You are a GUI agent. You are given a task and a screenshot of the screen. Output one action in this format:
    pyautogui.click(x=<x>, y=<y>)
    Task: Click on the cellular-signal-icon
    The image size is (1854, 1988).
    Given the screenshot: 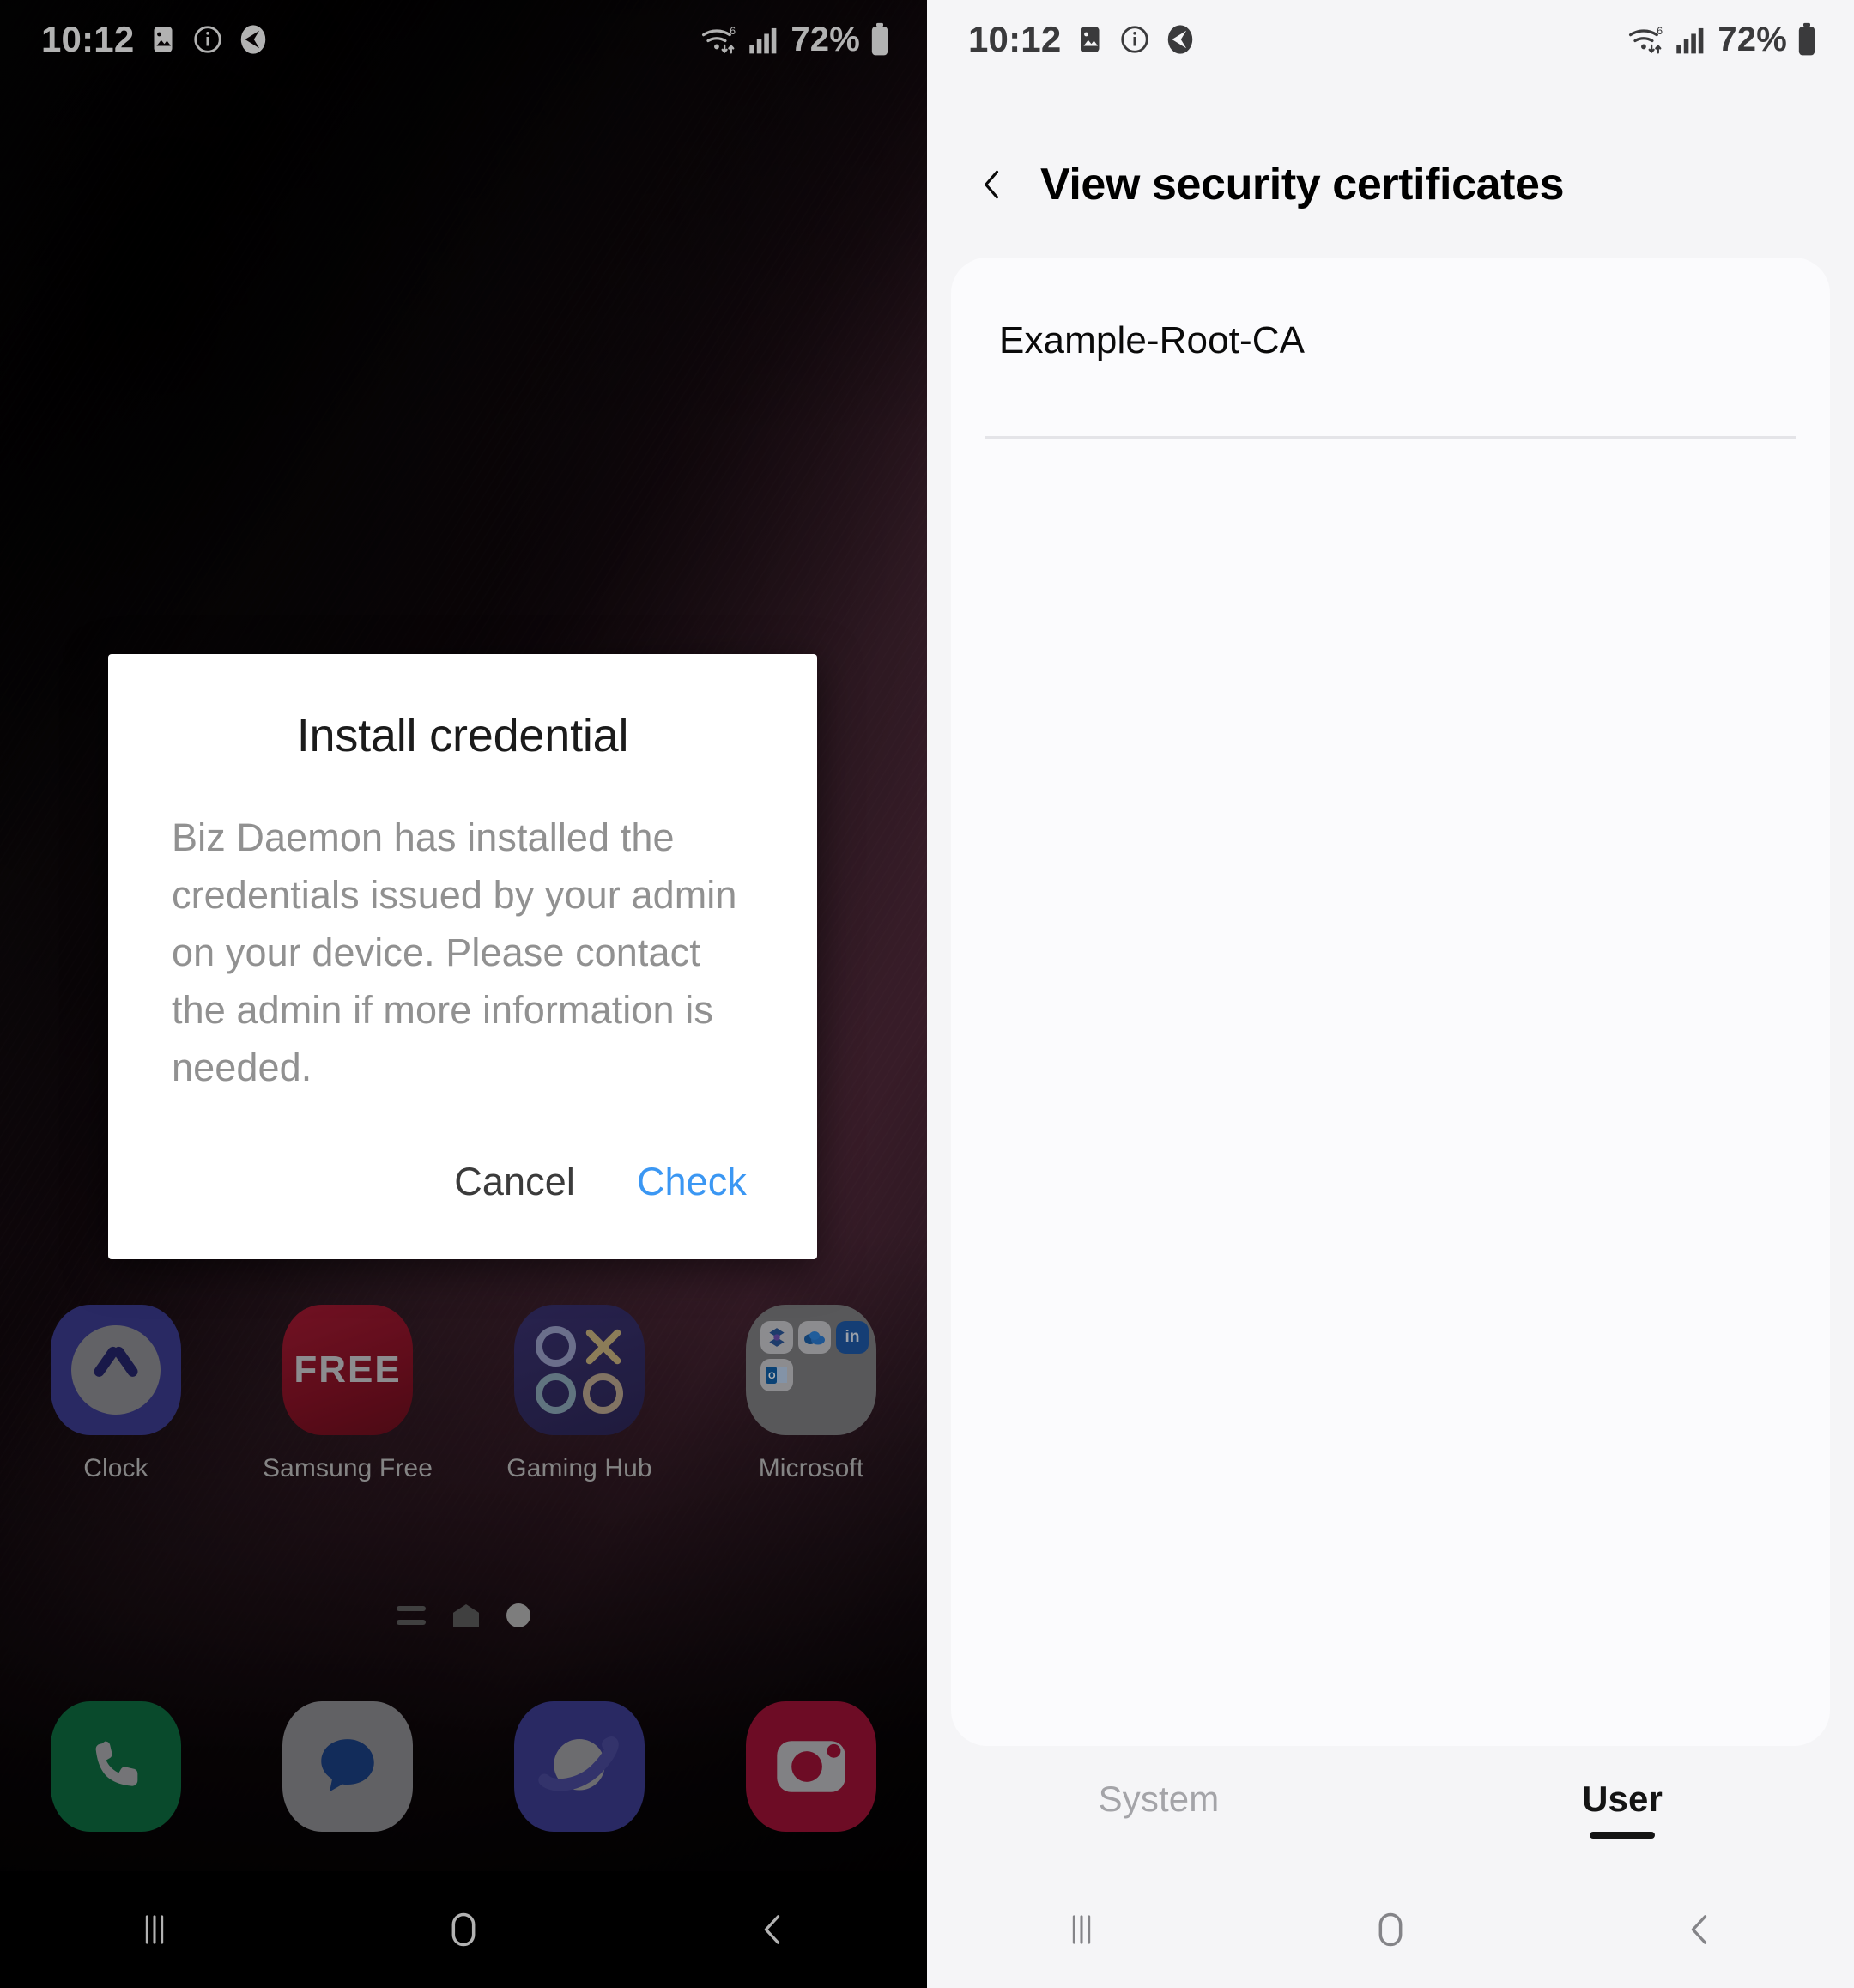 What is the action you would take?
    pyautogui.click(x=1689, y=39)
    